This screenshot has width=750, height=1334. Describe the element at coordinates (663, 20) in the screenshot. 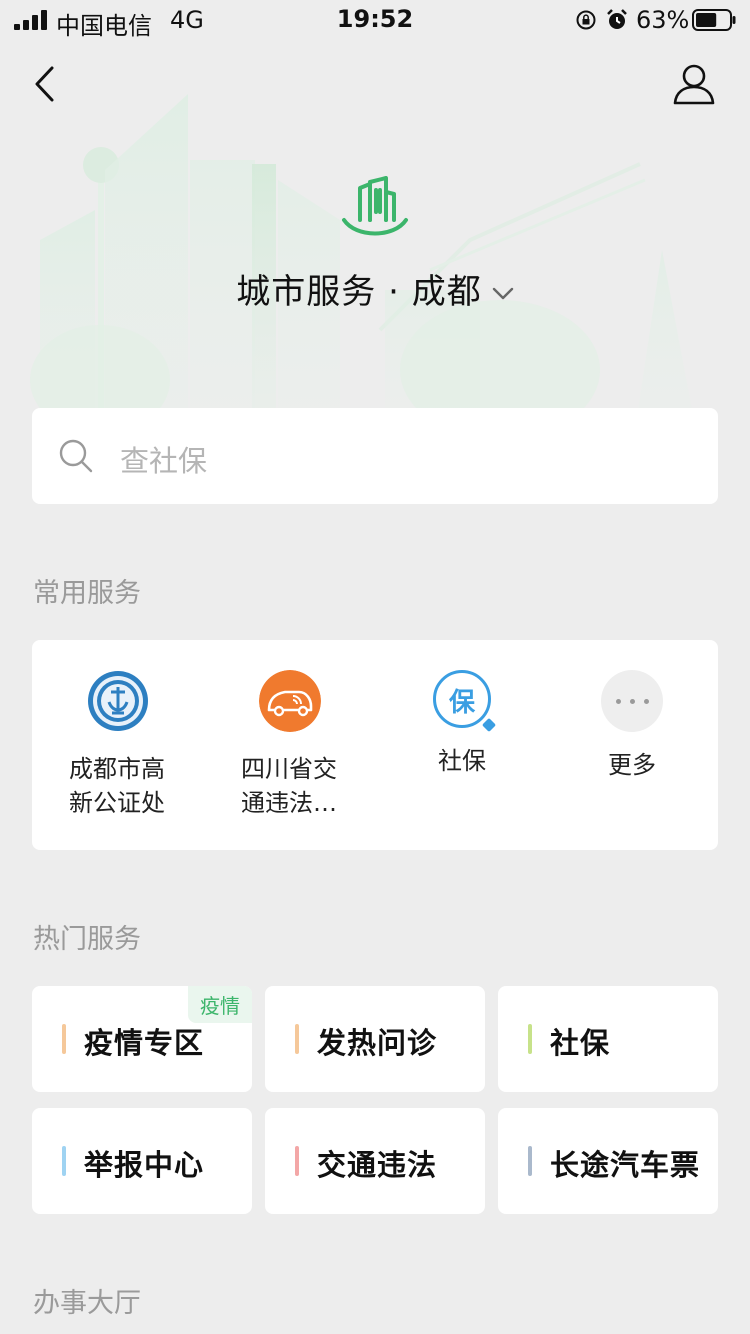

I see `battery-percent: 63%` at that location.